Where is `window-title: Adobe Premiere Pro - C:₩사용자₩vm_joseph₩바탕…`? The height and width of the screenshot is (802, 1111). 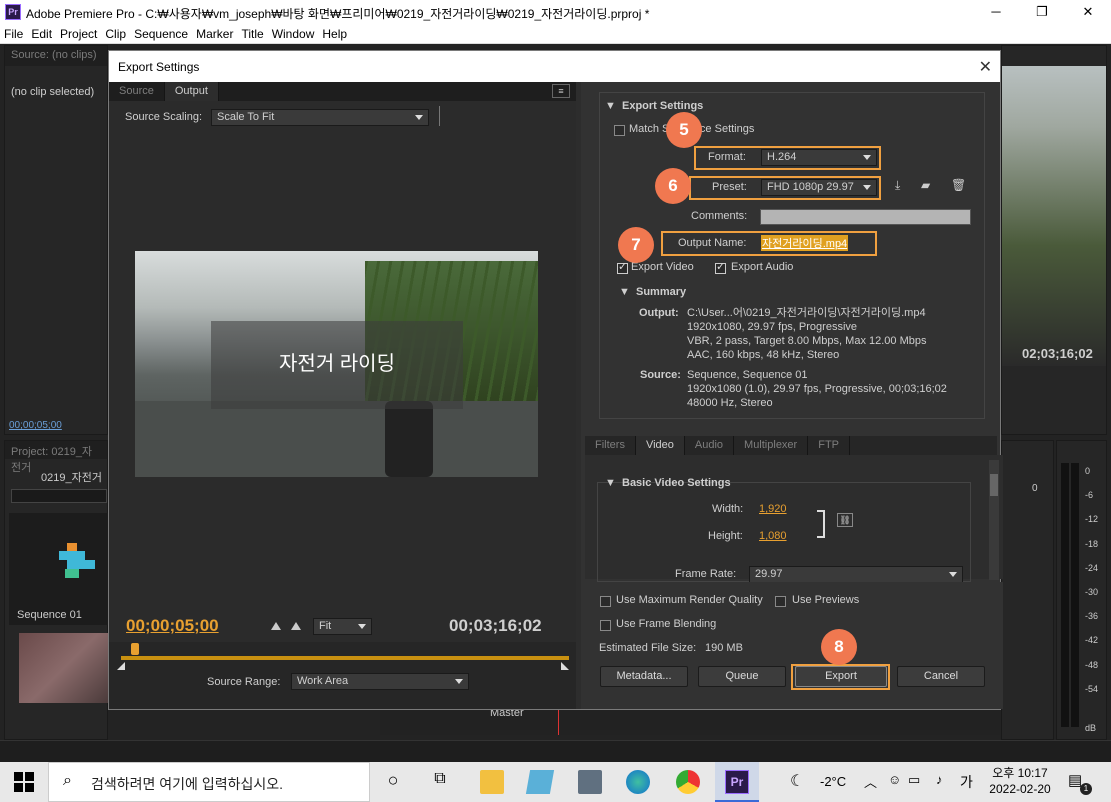
window-title: Adobe Premiere Pro - C:₩사용자₩vm_joseph₩바탕… is located at coordinates (338, 14).